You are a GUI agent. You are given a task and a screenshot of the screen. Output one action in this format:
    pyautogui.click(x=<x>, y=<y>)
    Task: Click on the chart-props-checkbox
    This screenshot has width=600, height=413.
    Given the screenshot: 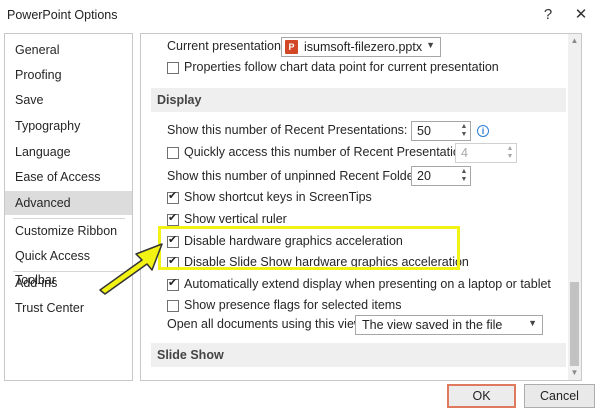 What is the action you would take?
    pyautogui.click(x=173, y=68)
    